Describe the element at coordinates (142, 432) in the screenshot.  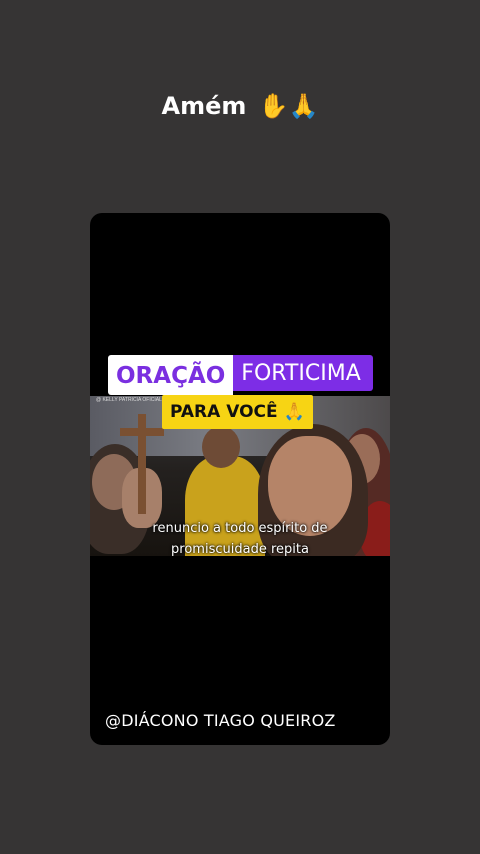
I see `crucifix-icon` at that location.